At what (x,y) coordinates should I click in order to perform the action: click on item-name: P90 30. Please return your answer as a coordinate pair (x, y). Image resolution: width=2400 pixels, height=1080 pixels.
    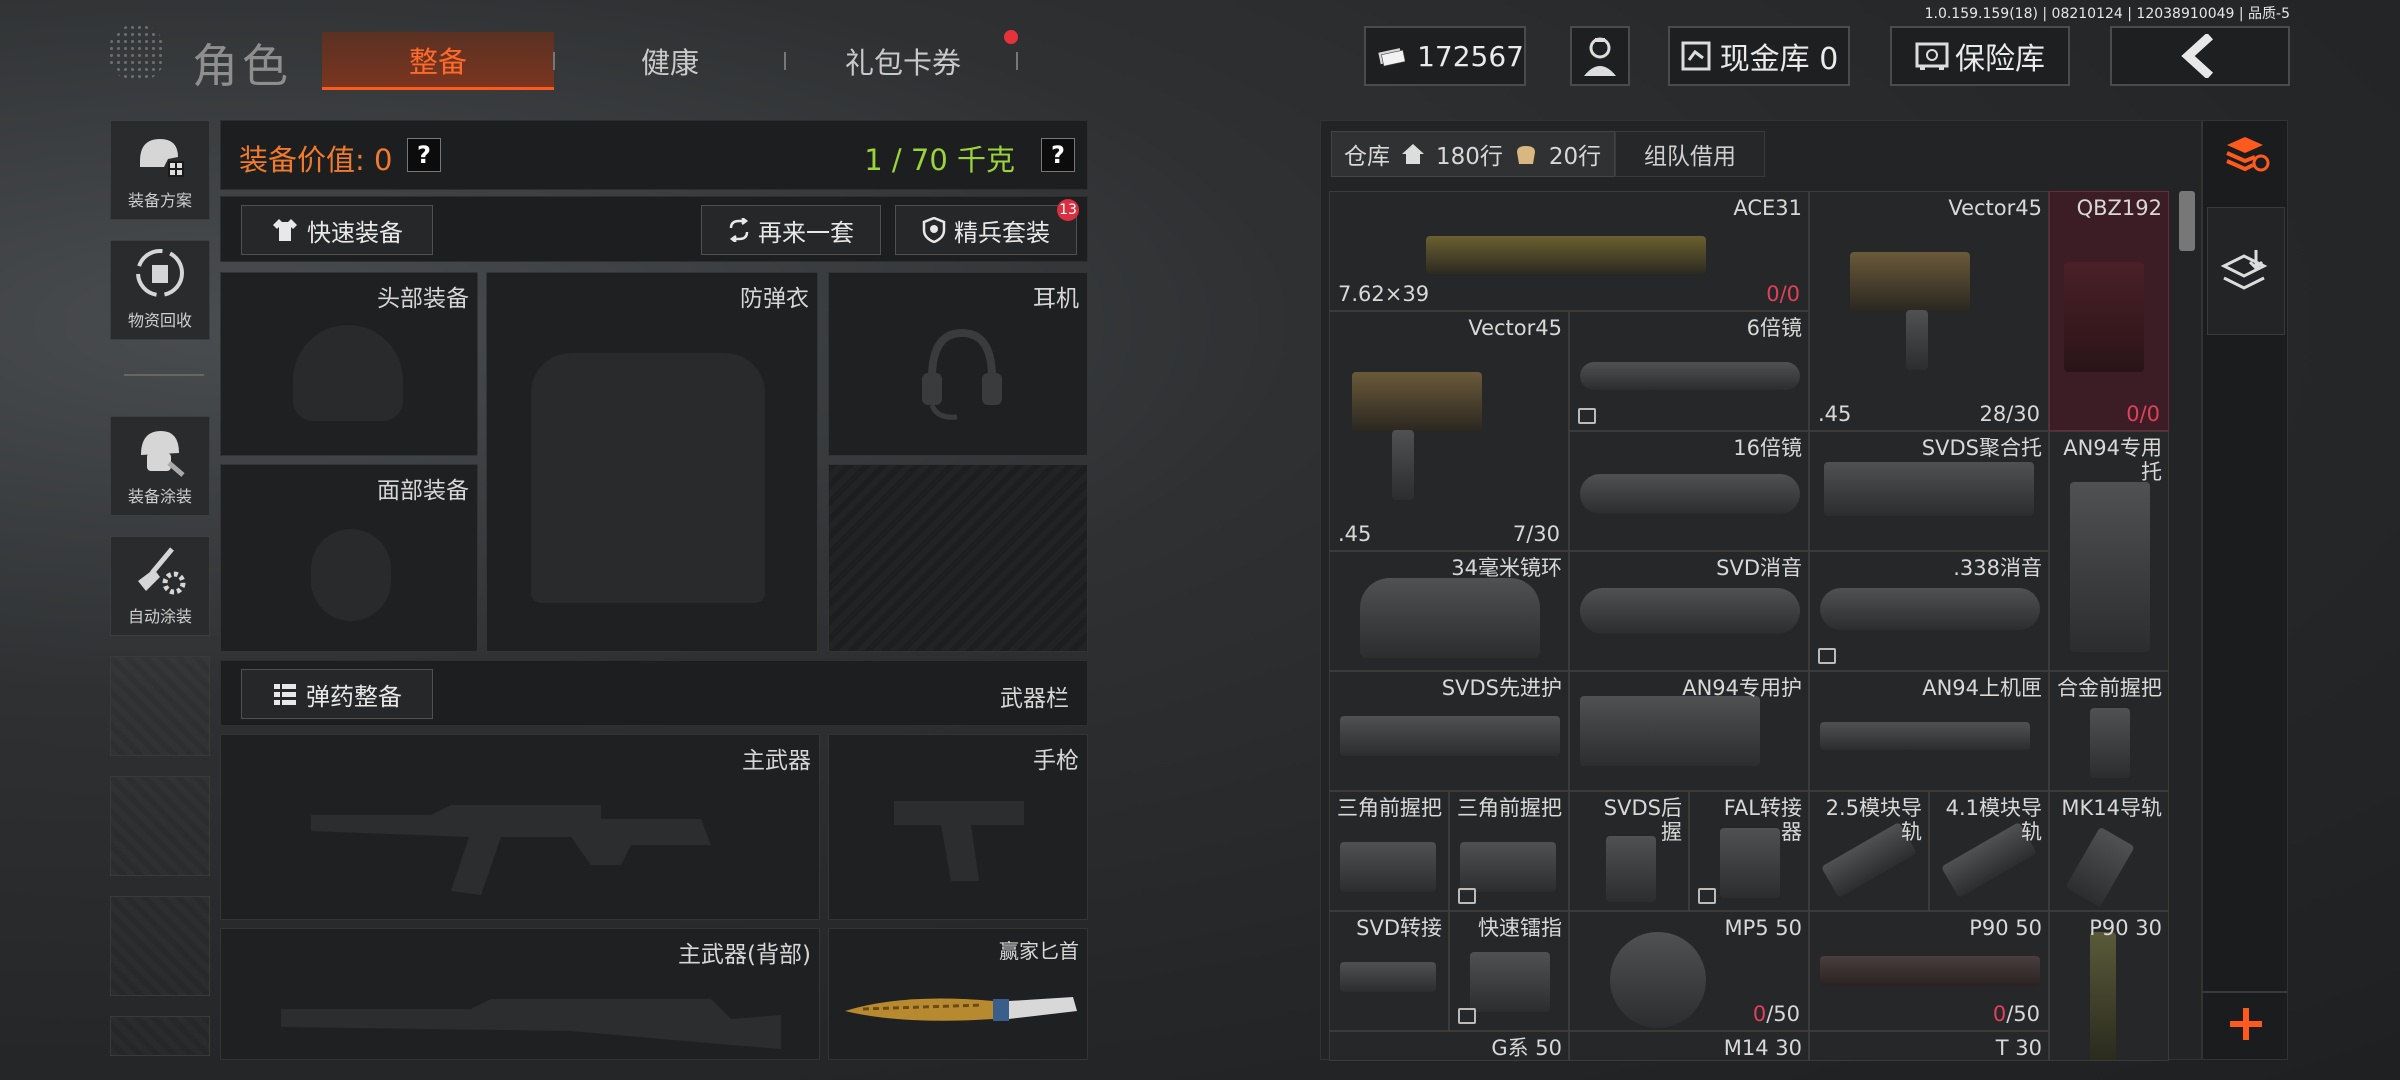
    Looking at the image, I should click on (2125, 928).